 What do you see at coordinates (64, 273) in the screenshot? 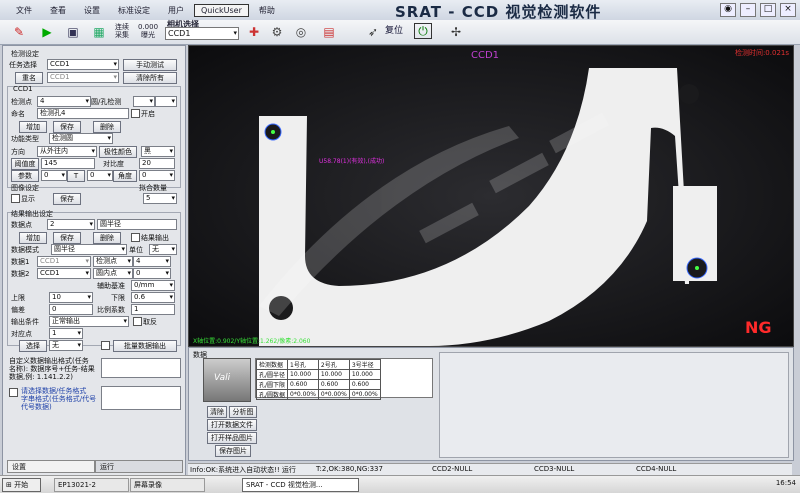
I see `data2-select: CCD1` at bounding box center [64, 273].